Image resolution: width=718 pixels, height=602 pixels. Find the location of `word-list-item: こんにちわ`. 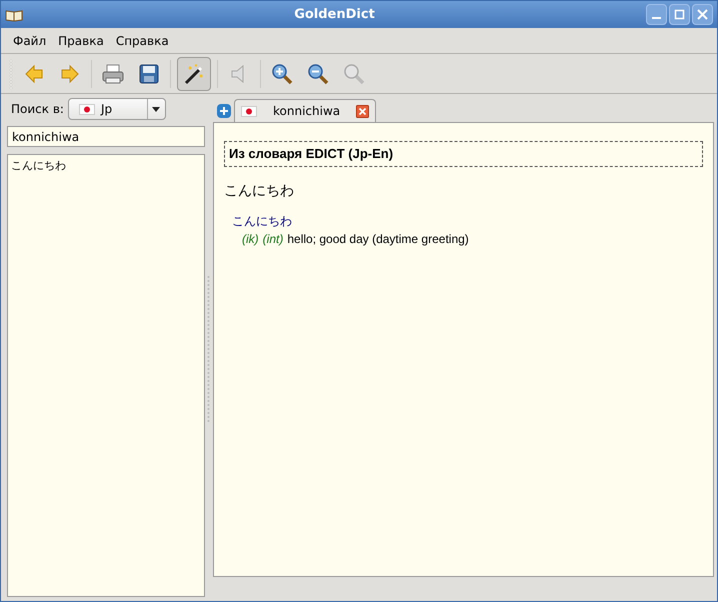

word-list-item: こんにちわ is located at coordinates (38, 166).